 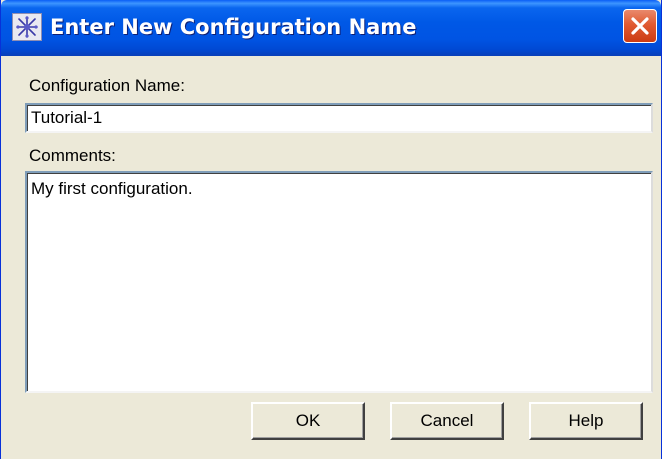 What do you see at coordinates (308, 421) in the screenshot?
I see `ok-button: OK` at bounding box center [308, 421].